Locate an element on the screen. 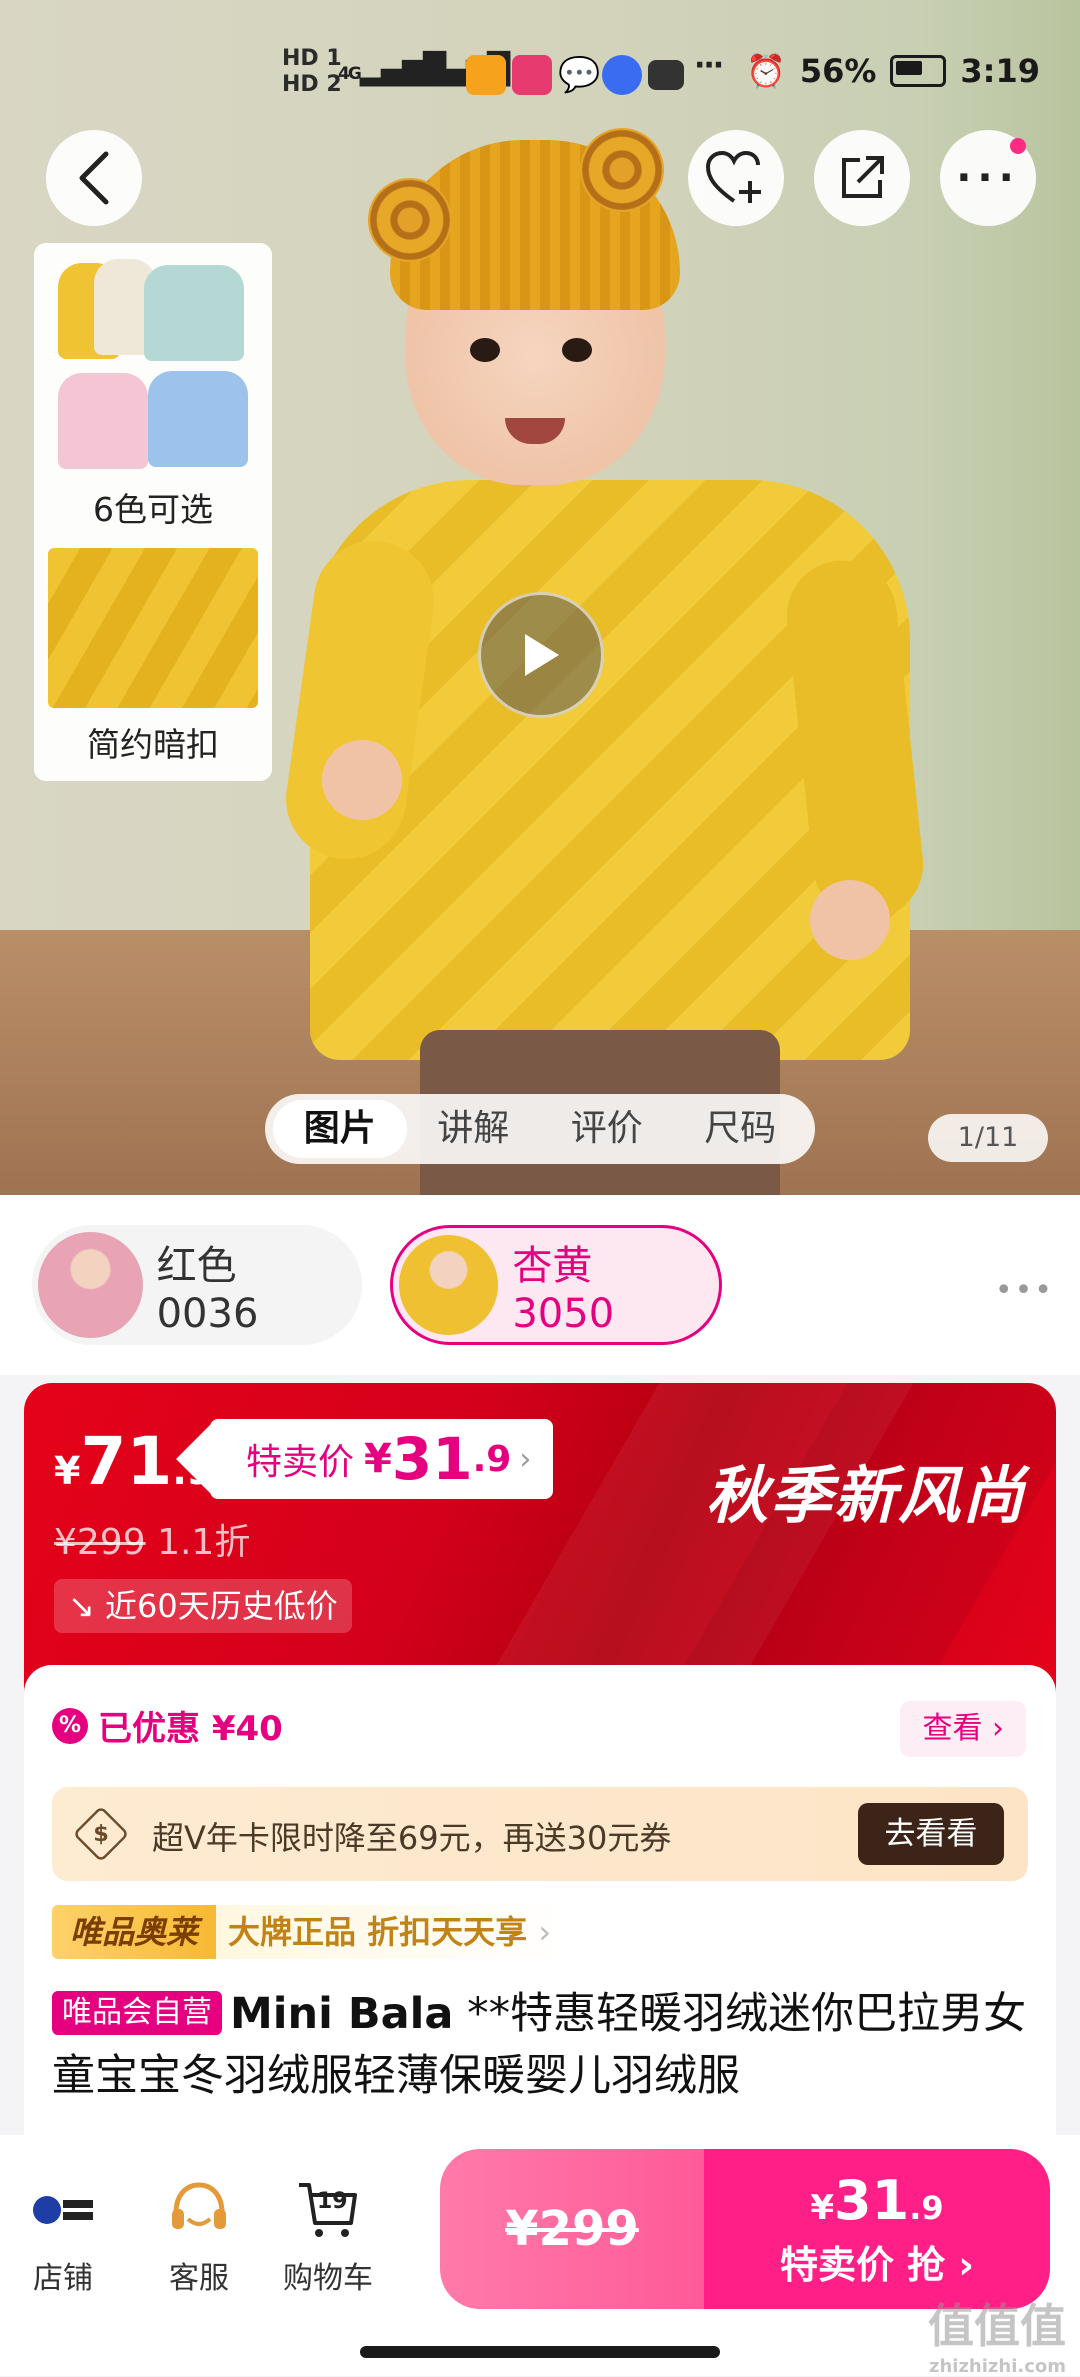 Image resolution: width=1080 pixels, height=2377 pixels. sale-price-tag: 特卖价 ¥31.9 › is located at coordinates (382, 1459).